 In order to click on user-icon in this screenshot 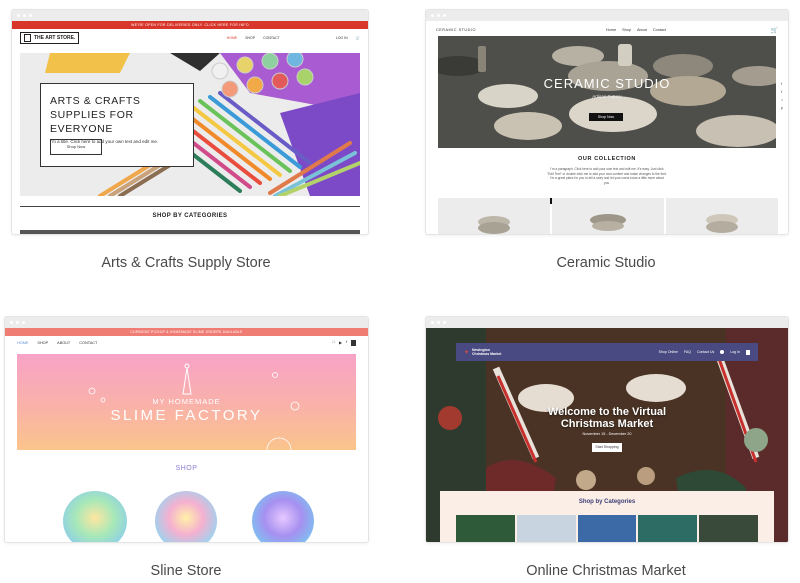, I will do `click(722, 352)`.